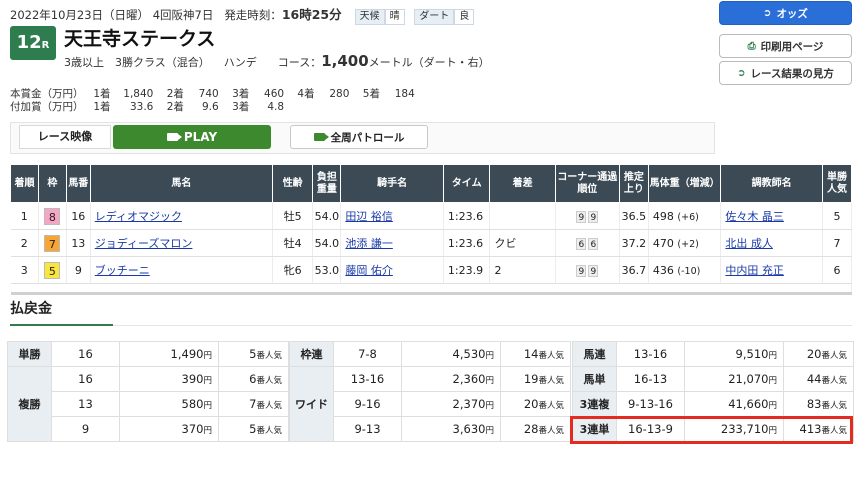 This screenshot has width=856, height=478. Describe the element at coordinates (65, 137) in the screenshot. I see `race-video-label: レース映像` at that location.